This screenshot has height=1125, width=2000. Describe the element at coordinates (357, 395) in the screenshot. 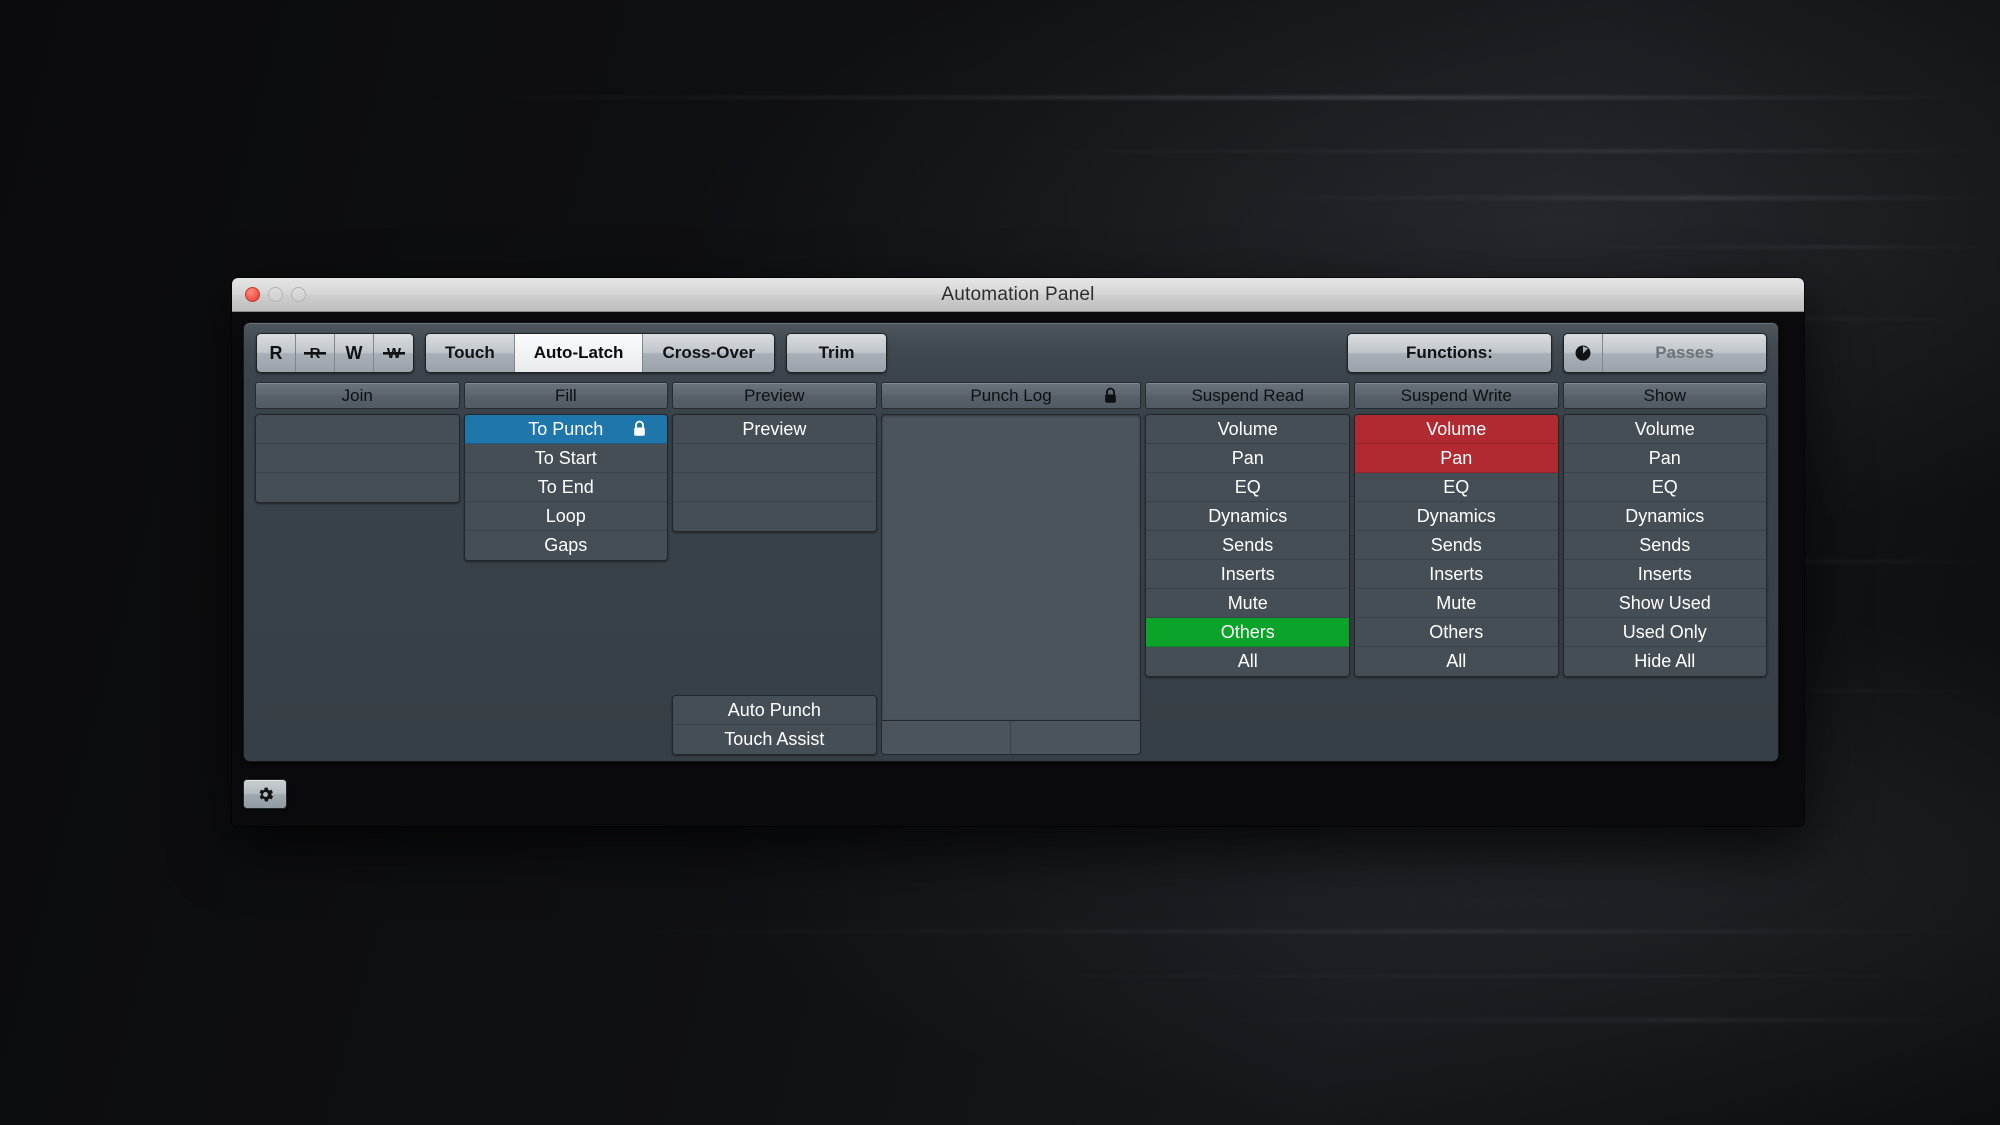

I see `column-header-join: Join` at that location.